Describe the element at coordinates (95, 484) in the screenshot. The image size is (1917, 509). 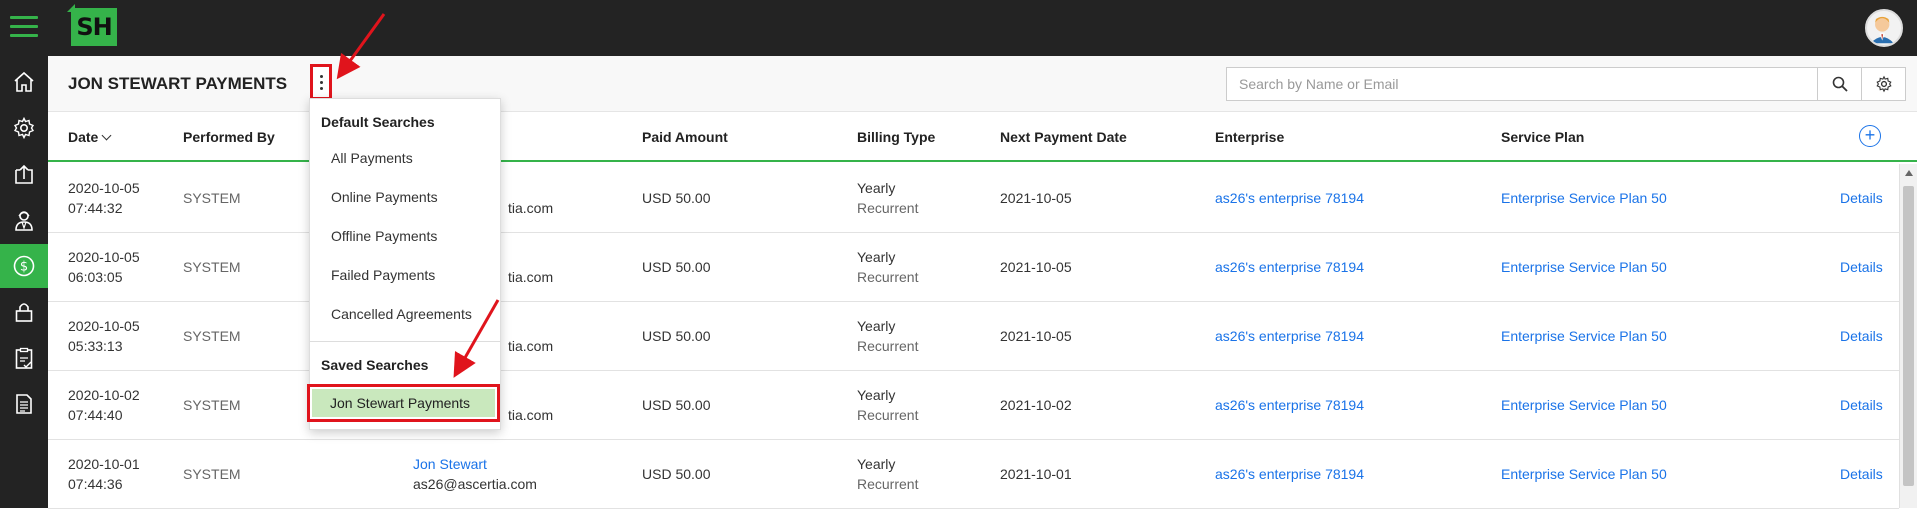
I see `time-cell: 07:44:36` at that location.